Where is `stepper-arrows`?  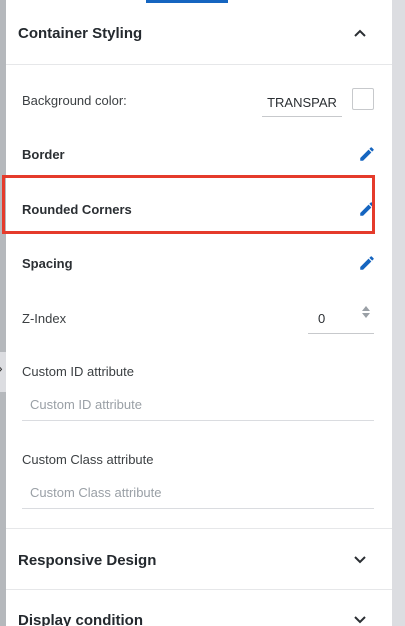
stepper-arrows is located at coordinates (366, 312).